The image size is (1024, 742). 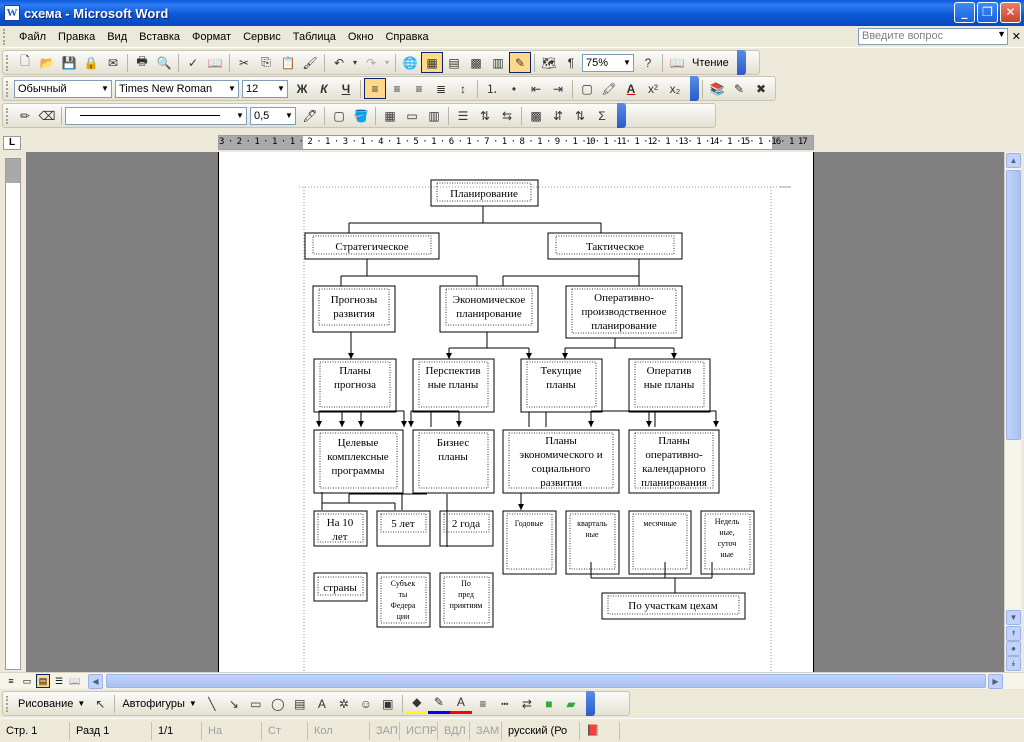 I want to click on align-center-icon: ≡, so click(x=397, y=88).